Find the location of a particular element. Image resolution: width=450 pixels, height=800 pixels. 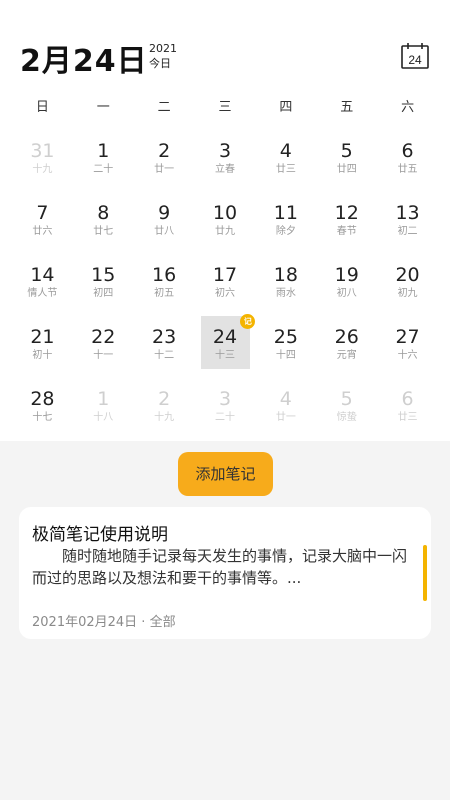

calendar-day: 16 初五 is located at coordinates (164, 285).